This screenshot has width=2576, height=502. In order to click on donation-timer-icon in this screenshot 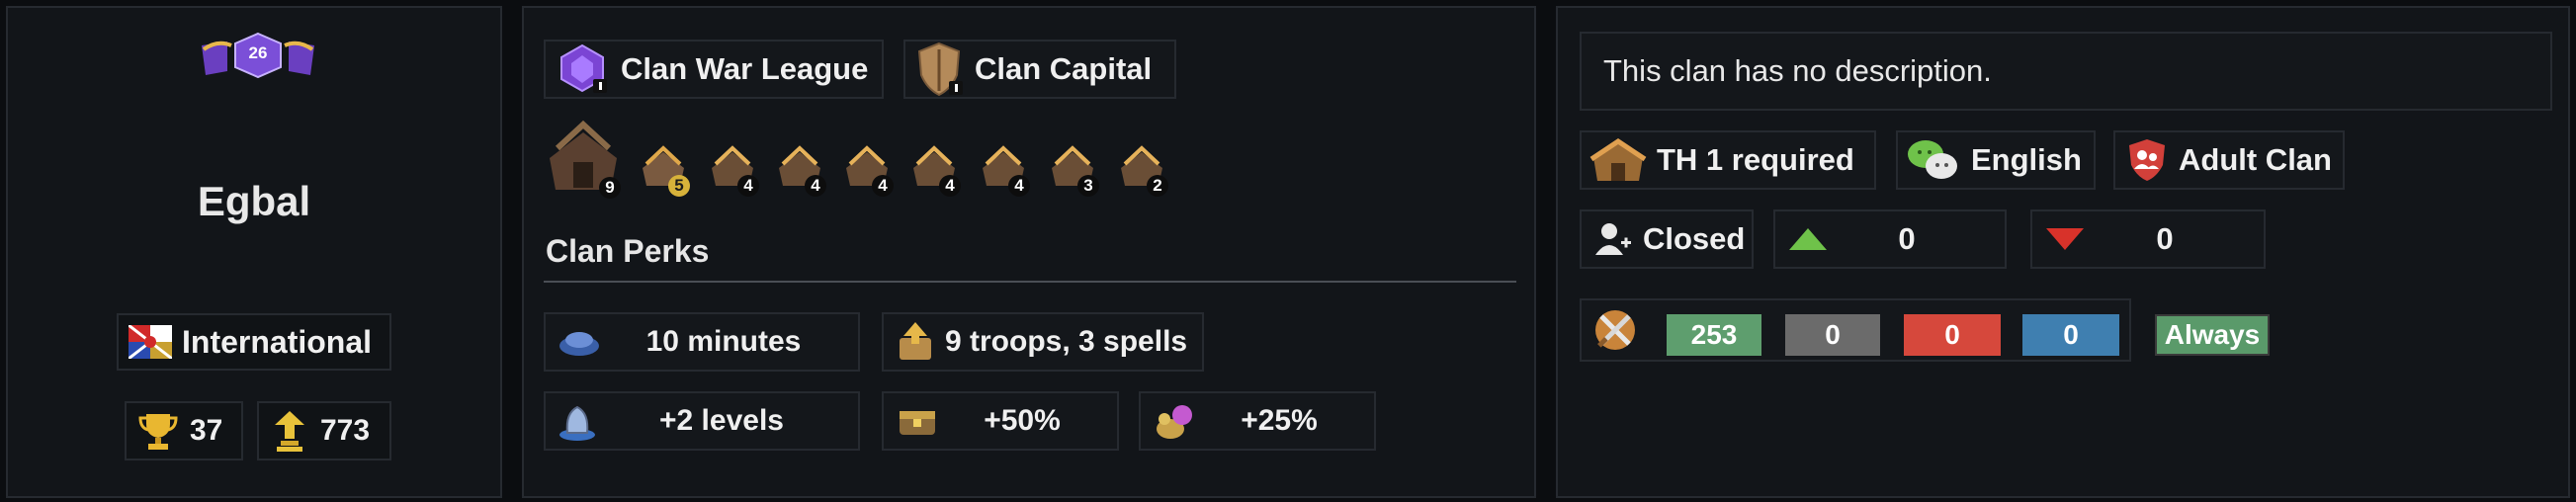, I will do `click(579, 342)`.